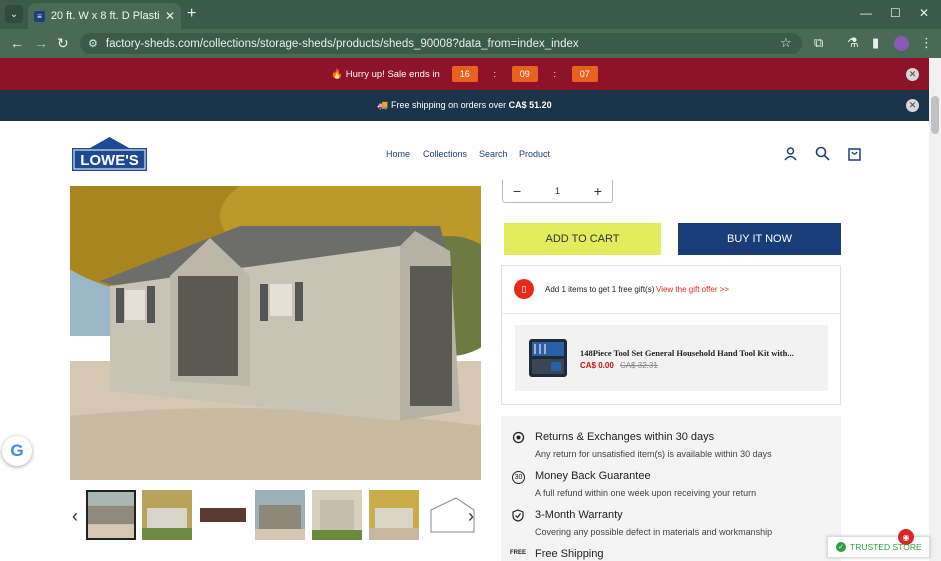  I want to click on sale-text: 🔥 Hurry up! Sale ends in, so click(385, 74).